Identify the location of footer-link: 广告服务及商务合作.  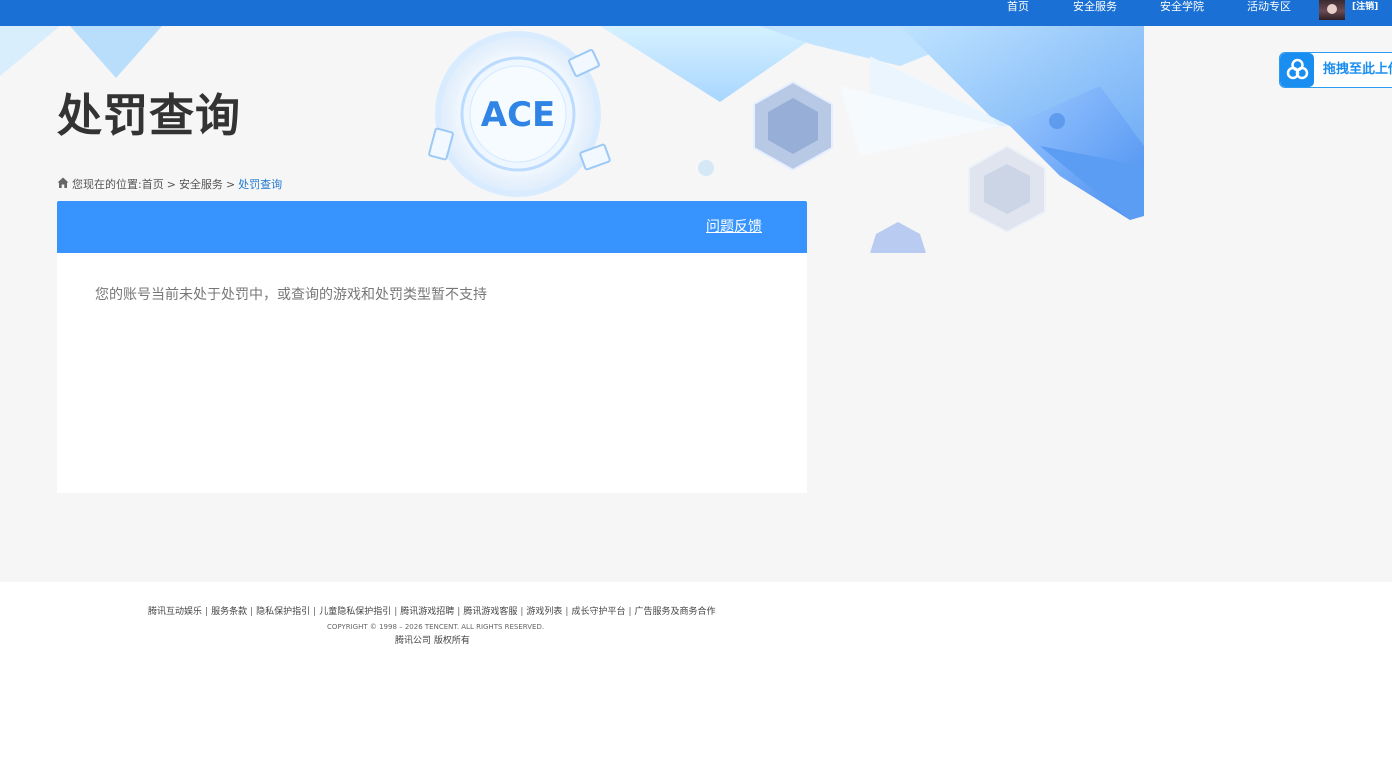
(675, 612).